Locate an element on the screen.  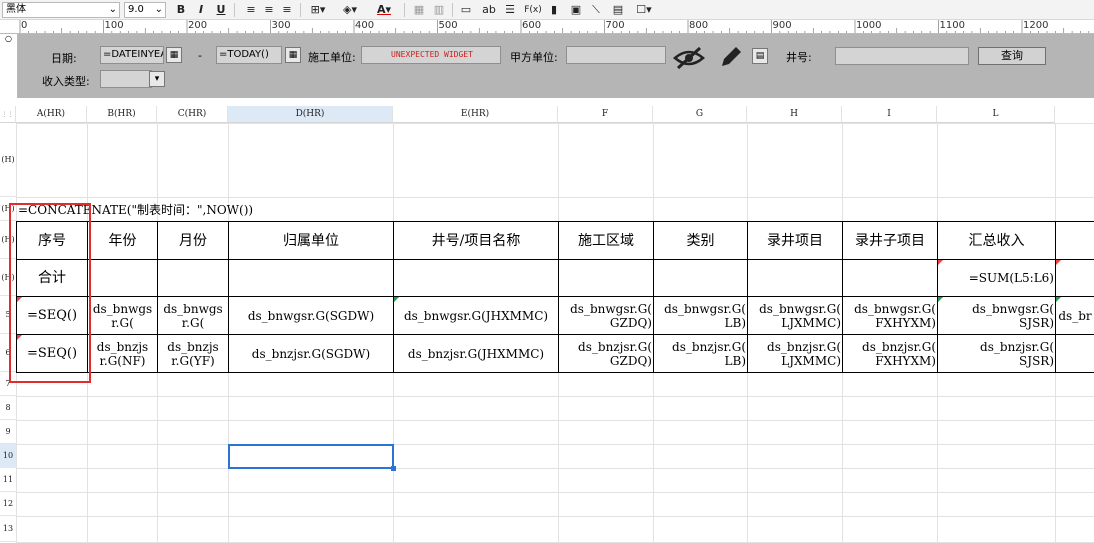
data-cell: ds_bnwgsr.G( GZDQ) is located at coordinates (606, 315).